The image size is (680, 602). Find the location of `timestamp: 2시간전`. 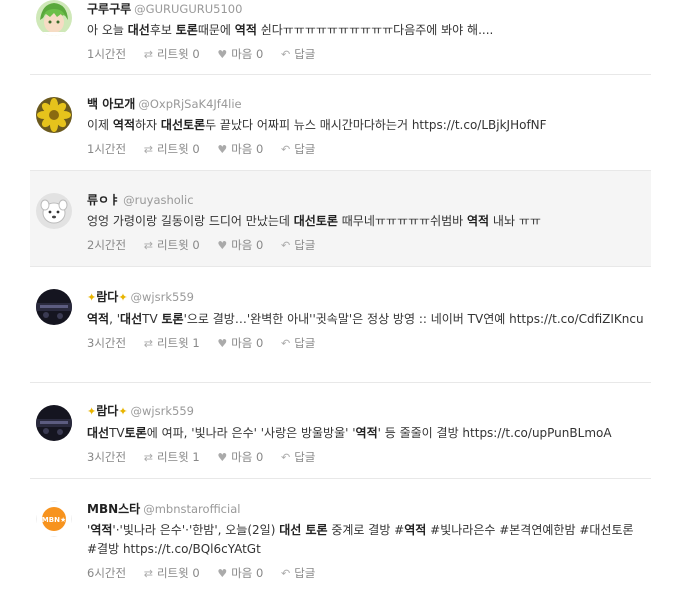

timestamp: 2시간전 is located at coordinates (106, 245).